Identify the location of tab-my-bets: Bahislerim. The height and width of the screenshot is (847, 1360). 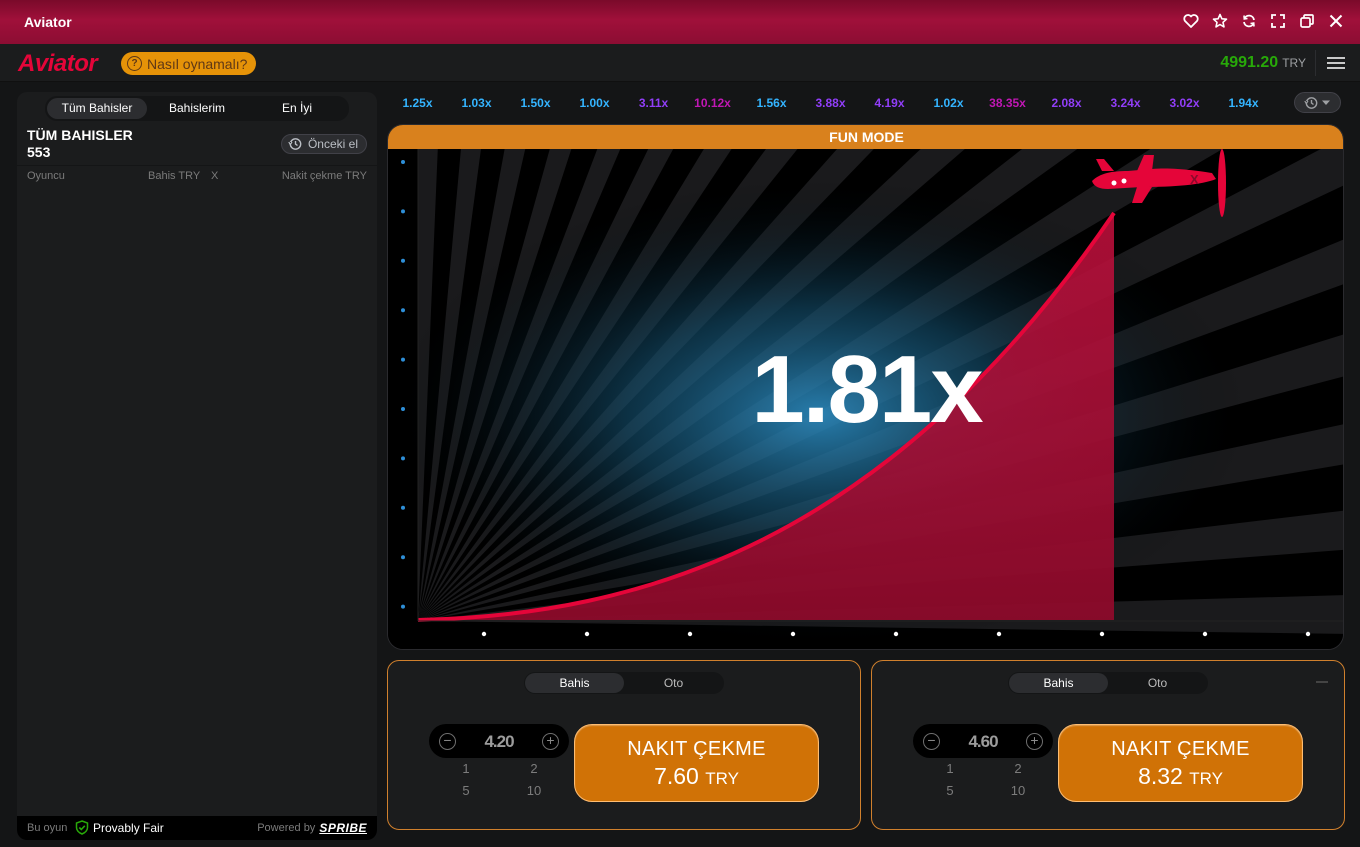
(197, 108).